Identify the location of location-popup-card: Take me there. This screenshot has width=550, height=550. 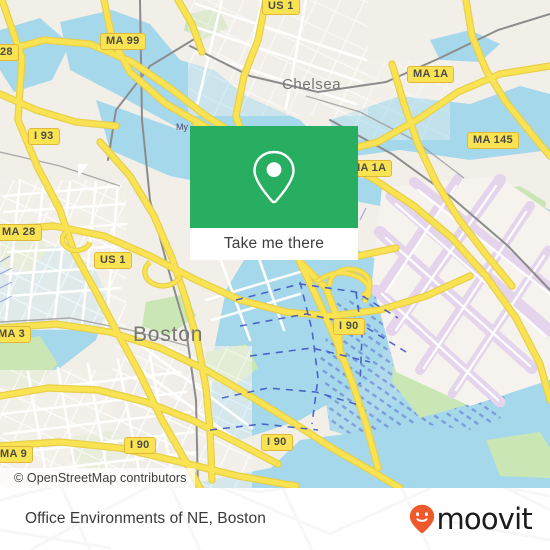
(274, 193).